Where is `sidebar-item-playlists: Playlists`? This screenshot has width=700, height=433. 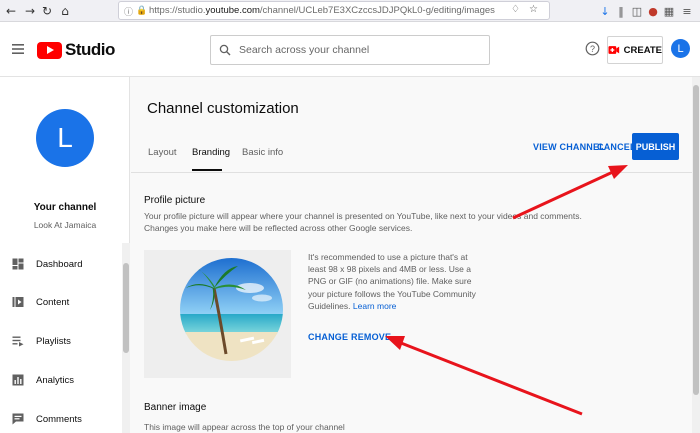
sidebar-item-playlists: Playlists is located at coordinates (61, 341).